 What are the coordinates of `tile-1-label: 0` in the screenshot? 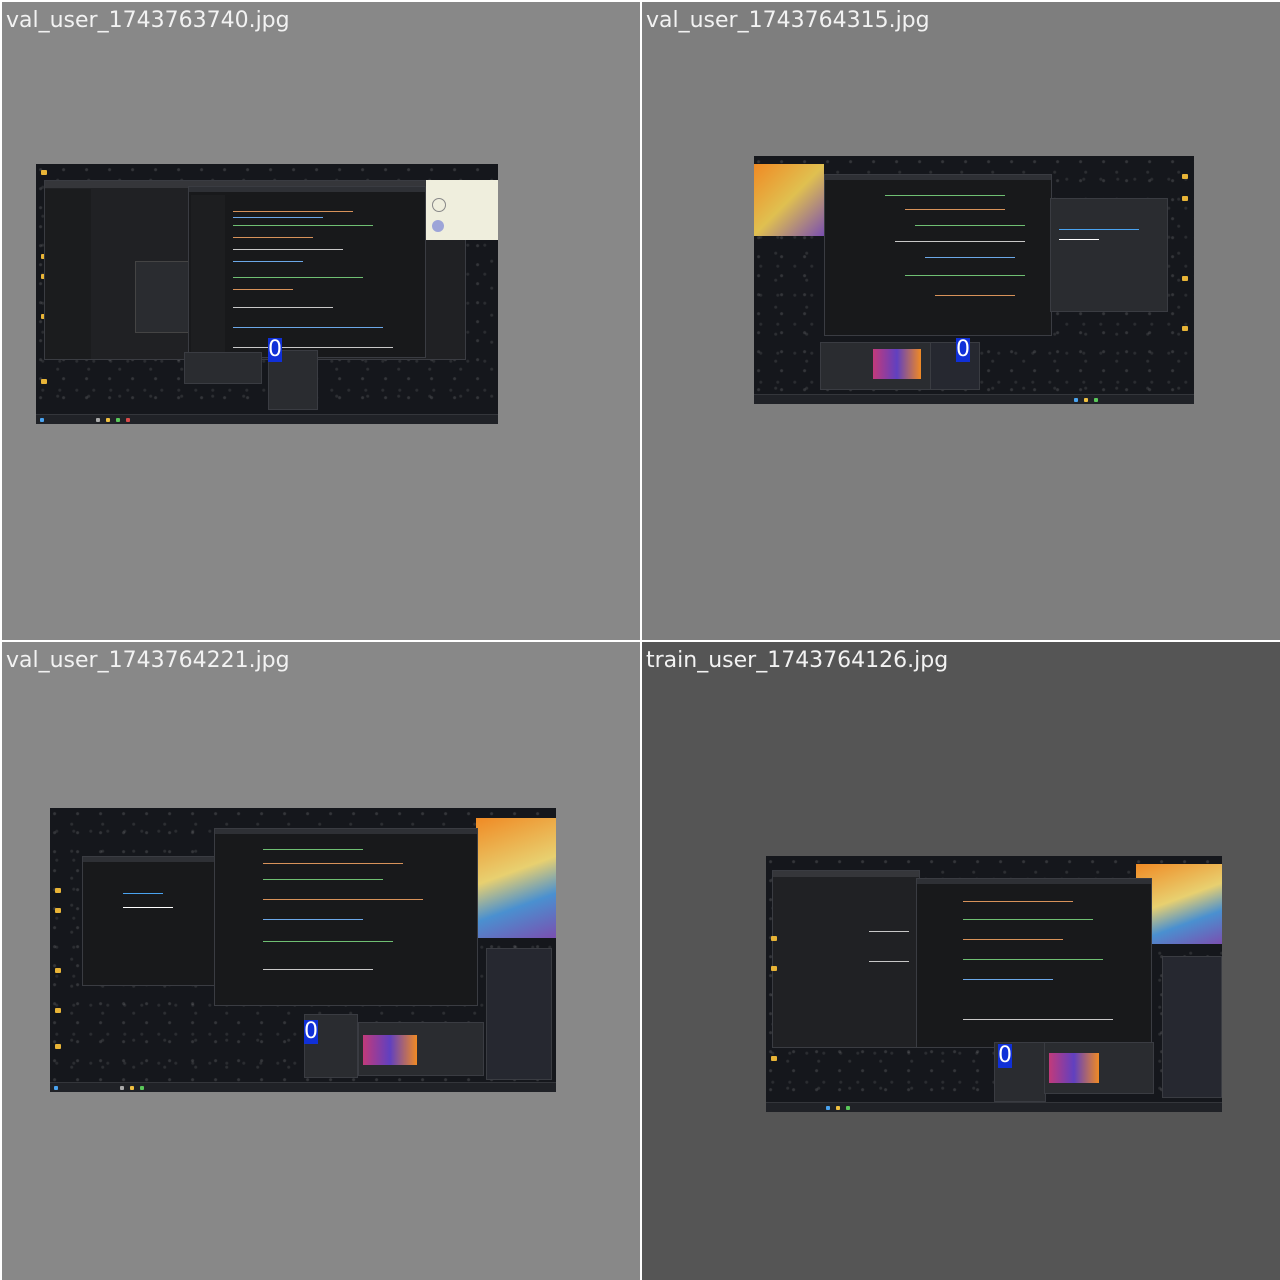 It's located at (275, 349).